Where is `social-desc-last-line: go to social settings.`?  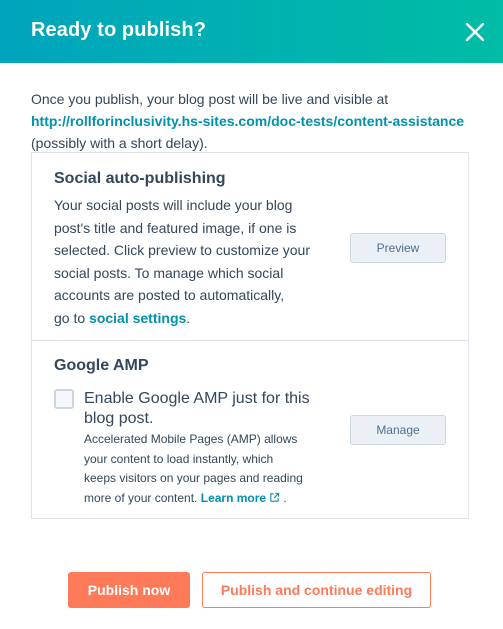
social-desc-last-line: go to social settings. is located at coordinates (189, 318).